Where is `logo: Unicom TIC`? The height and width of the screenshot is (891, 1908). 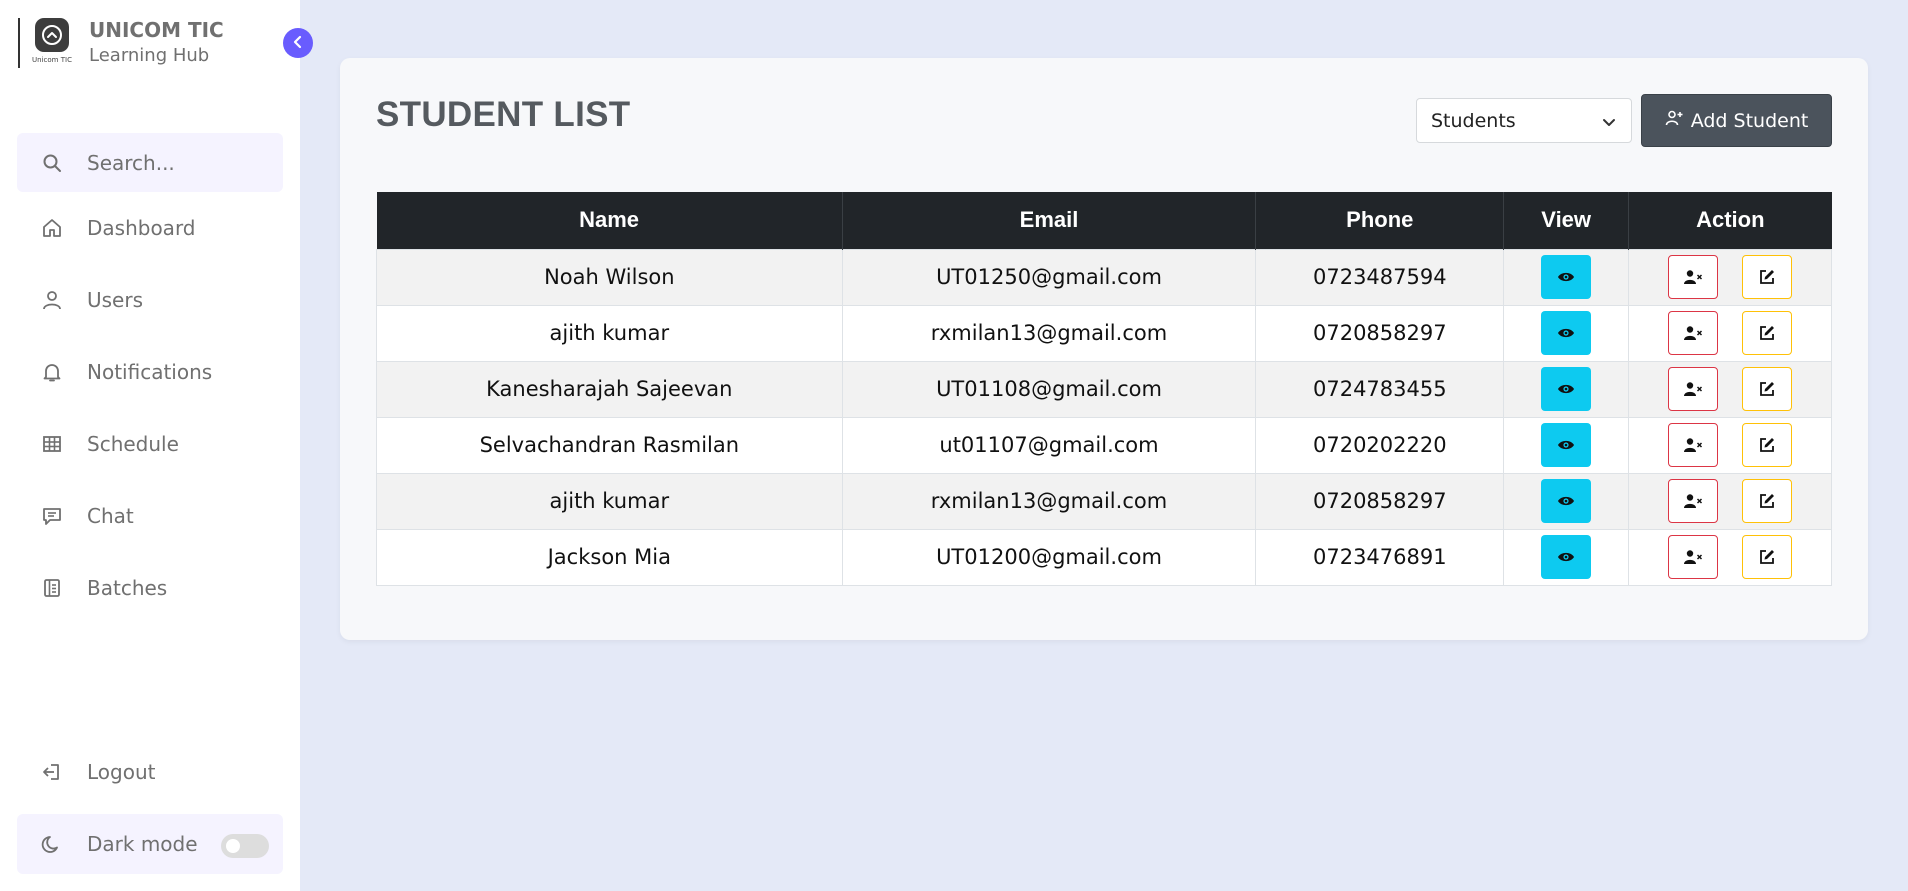 logo: Unicom TIC is located at coordinates (52, 43).